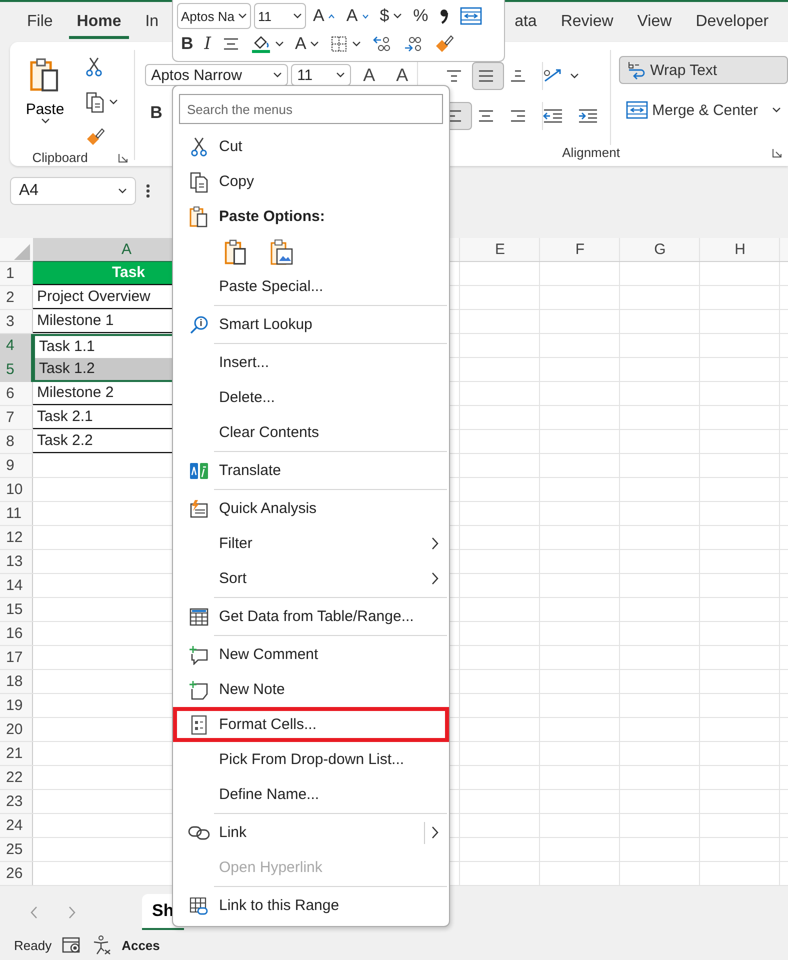  I want to click on wrap-text-icon, so click(636, 70).